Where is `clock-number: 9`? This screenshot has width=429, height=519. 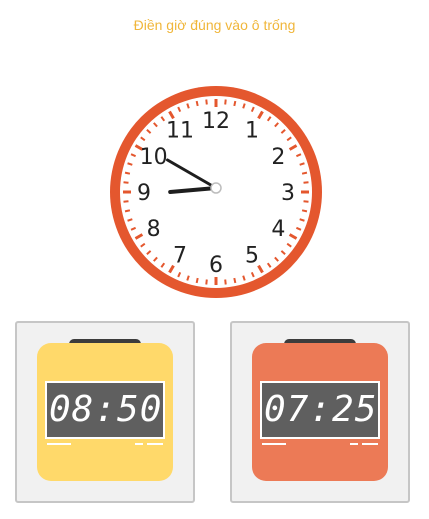 clock-number: 9 is located at coordinates (144, 193).